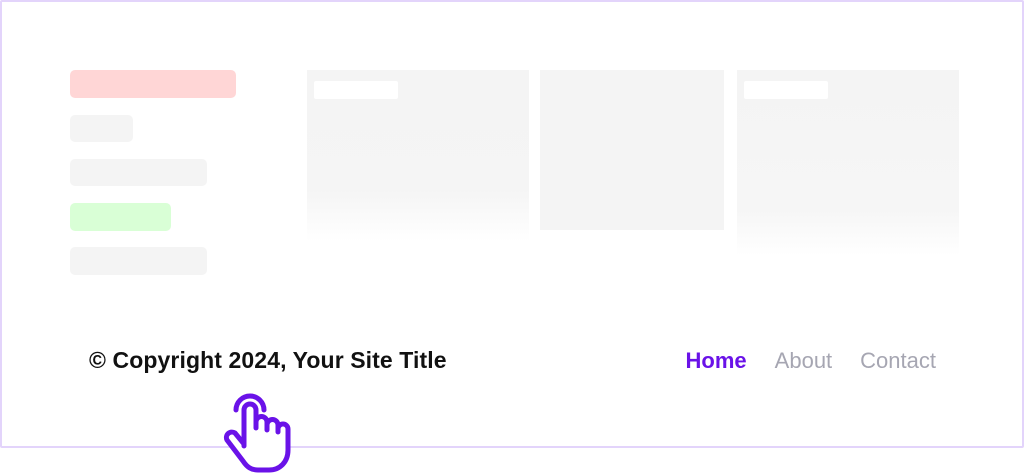  Describe the element at coordinates (138, 172) in the screenshot. I see `sidebar-placeholder-medium` at that location.